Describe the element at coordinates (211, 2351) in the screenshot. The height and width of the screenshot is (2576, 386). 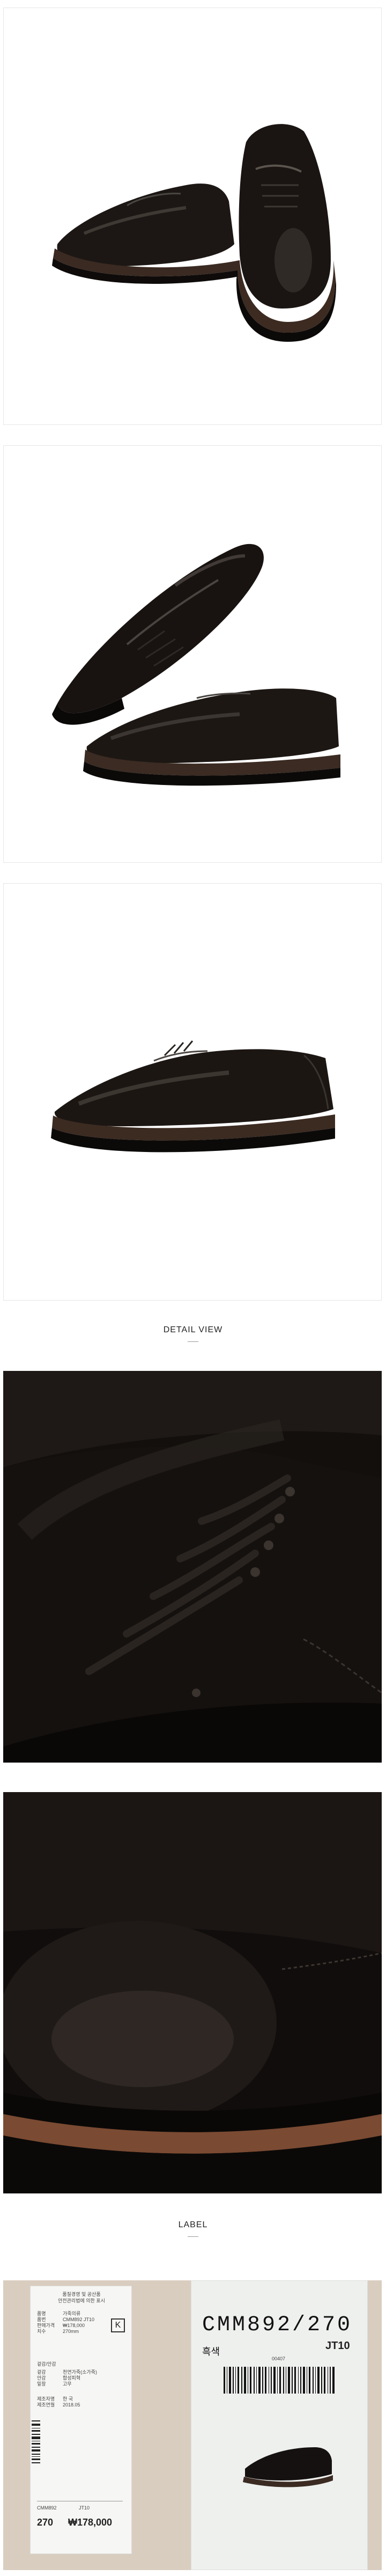
I see `box-label-color: 흑색` at that location.